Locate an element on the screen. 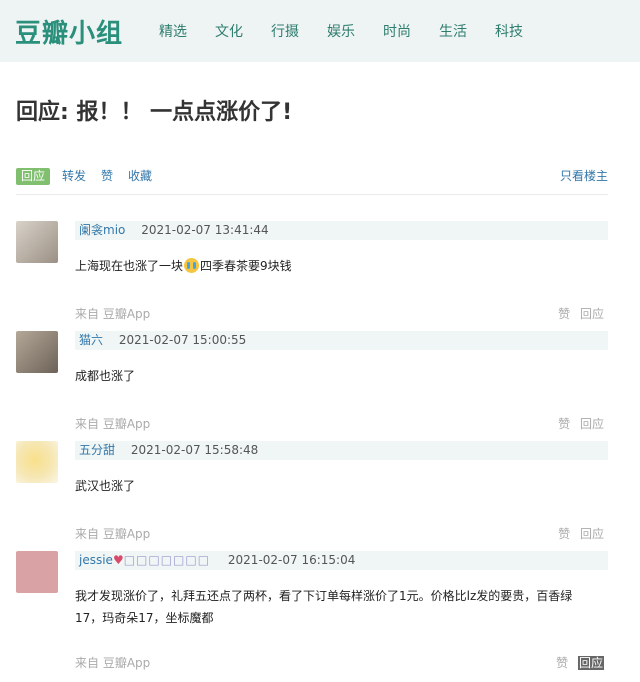 The height and width of the screenshot is (682, 640). comment-meta: 五分甜 2021-02-07 15:58:48 is located at coordinates (341, 450).